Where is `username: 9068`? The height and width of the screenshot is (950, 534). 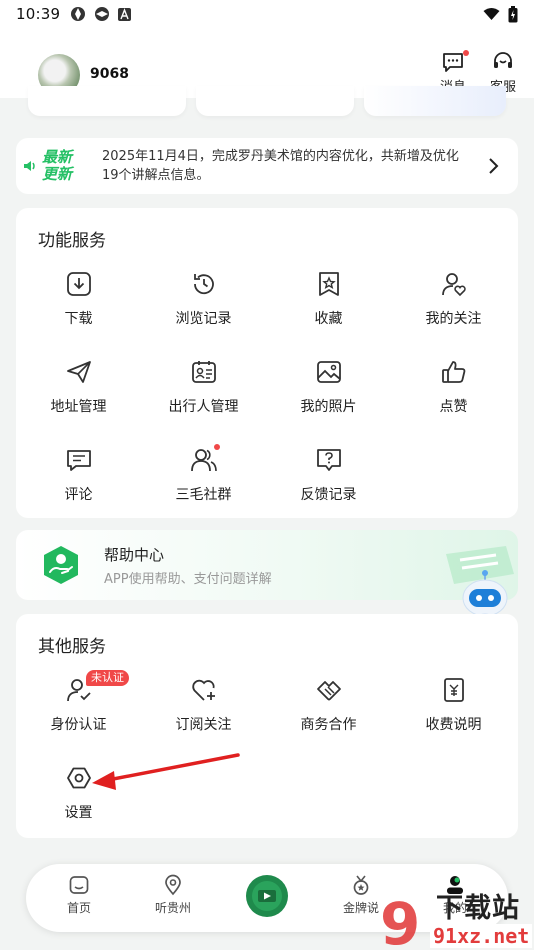 username: 9068 is located at coordinates (109, 74).